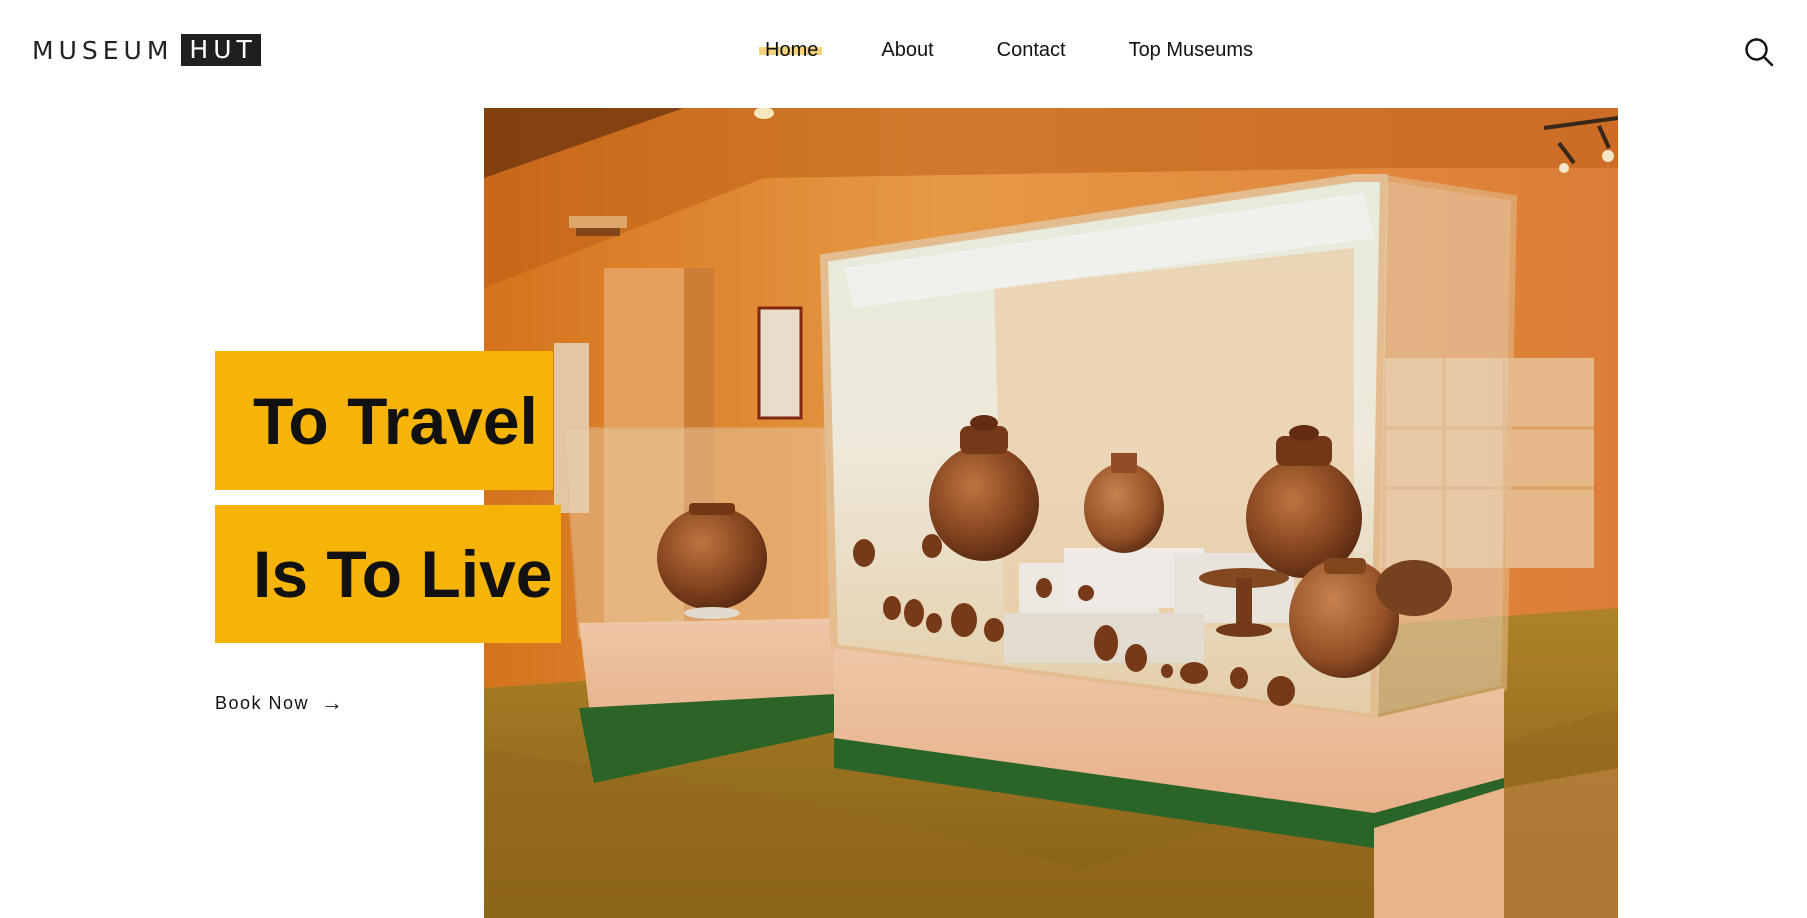 The height and width of the screenshot is (918, 1807). I want to click on search-icon, so click(1759, 52).